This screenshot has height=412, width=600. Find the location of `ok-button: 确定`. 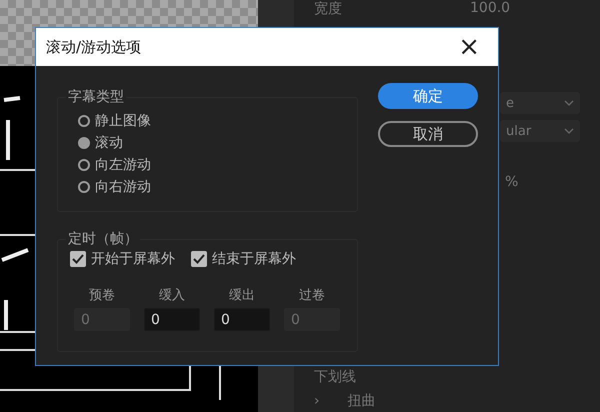

ok-button: 确定 is located at coordinates (428, 96).